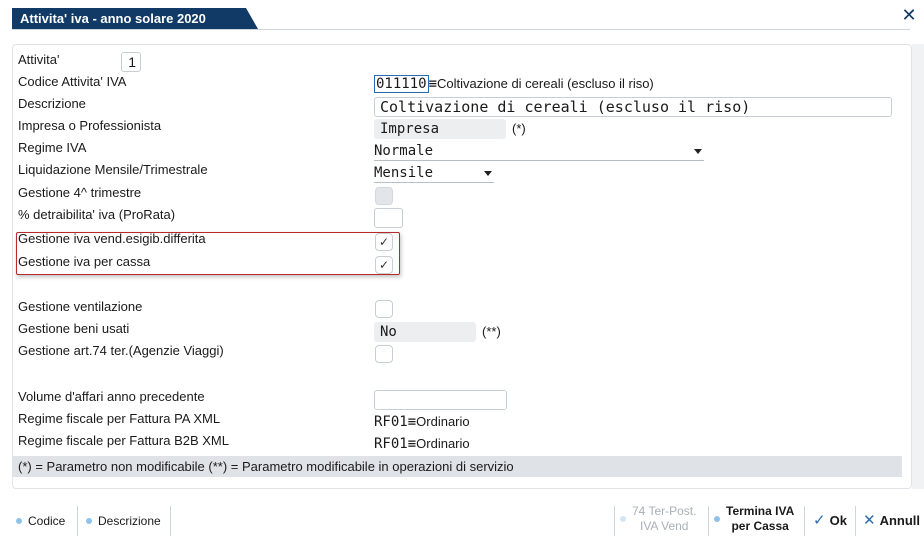 This screenshot has width=924, height=541. I want to click on detraibilita-label: % detraibilita' iva (ProRata), so click(97, 214).